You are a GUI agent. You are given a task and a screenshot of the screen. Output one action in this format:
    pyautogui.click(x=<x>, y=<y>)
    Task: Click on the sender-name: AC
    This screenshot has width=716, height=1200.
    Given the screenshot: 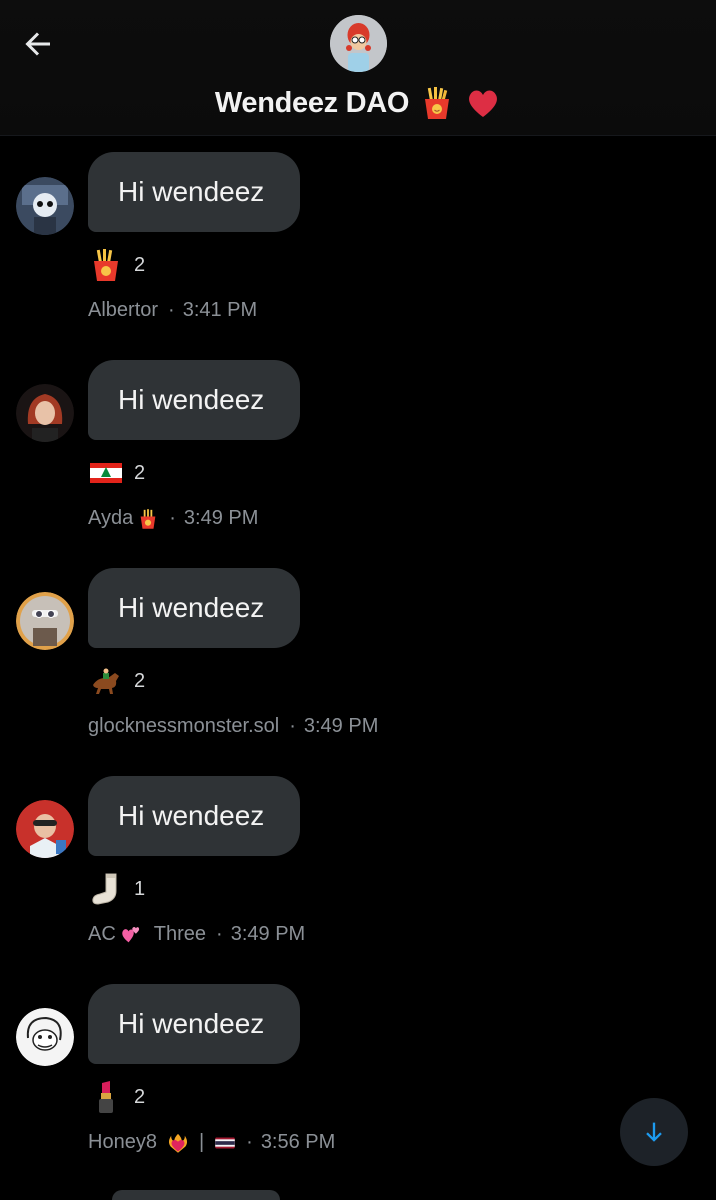 What is the action you would take?
    pyautogui.click(x=102, y=934)
    